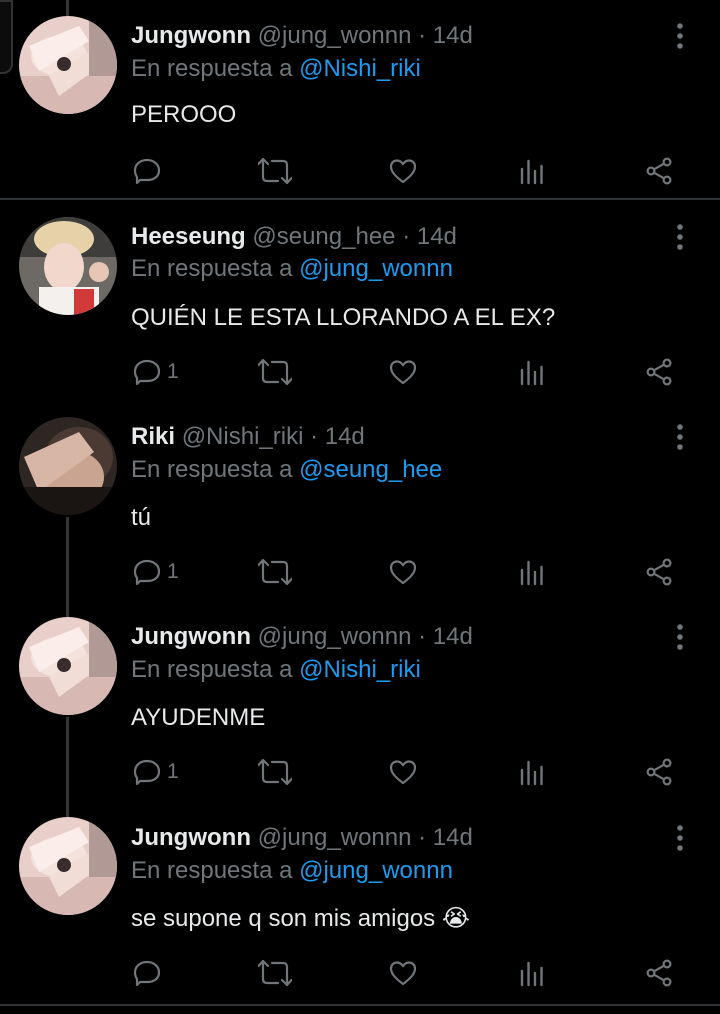 This screenshot has height=1014, width=720. What do you see at coordinates (198, 717) in the screenshot?
I see `tweet-text: AYUDENME` at bounding box center [198, 717].